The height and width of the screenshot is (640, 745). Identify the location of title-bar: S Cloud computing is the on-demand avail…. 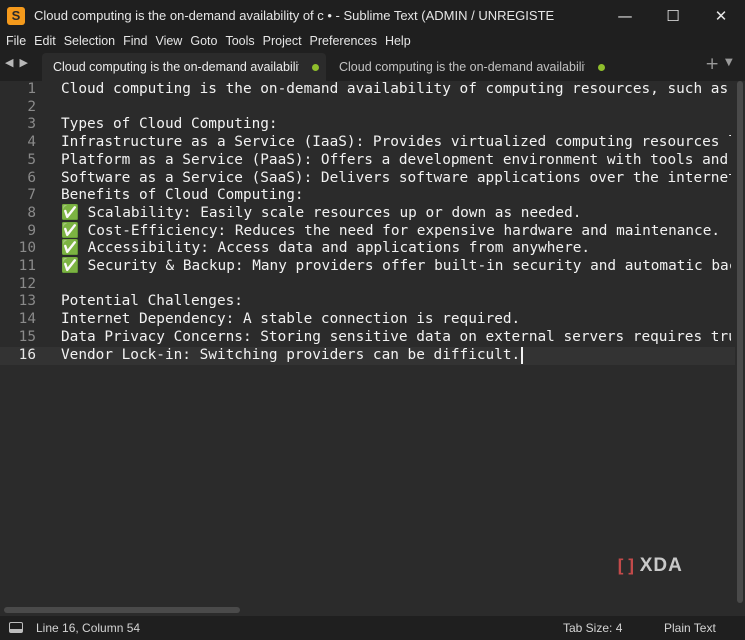
(372, 15).